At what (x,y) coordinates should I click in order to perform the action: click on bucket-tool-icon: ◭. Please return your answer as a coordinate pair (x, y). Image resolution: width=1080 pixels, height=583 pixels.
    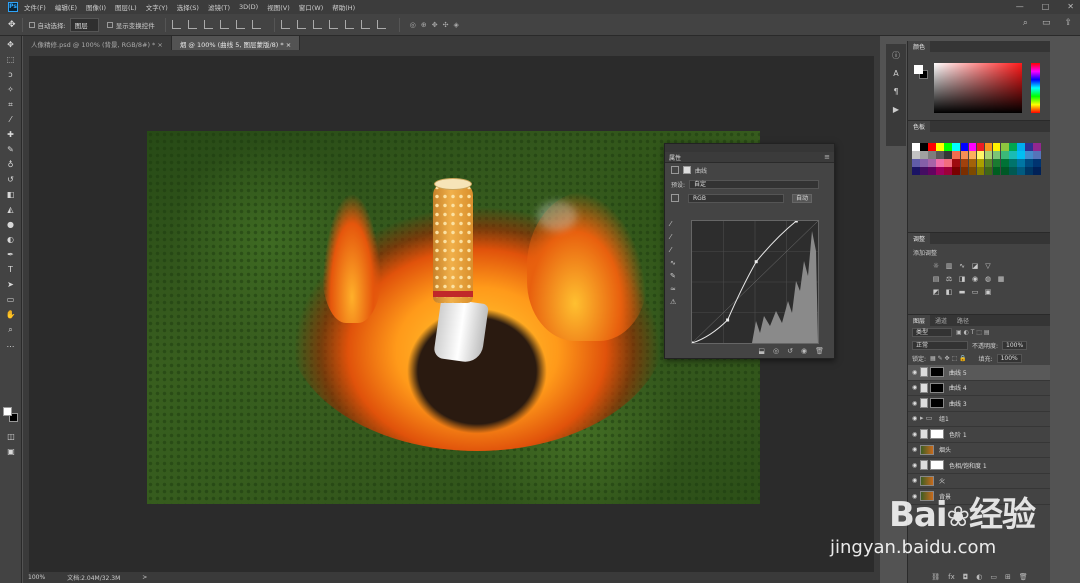
    Looking at the image, I should click on (11, 210).